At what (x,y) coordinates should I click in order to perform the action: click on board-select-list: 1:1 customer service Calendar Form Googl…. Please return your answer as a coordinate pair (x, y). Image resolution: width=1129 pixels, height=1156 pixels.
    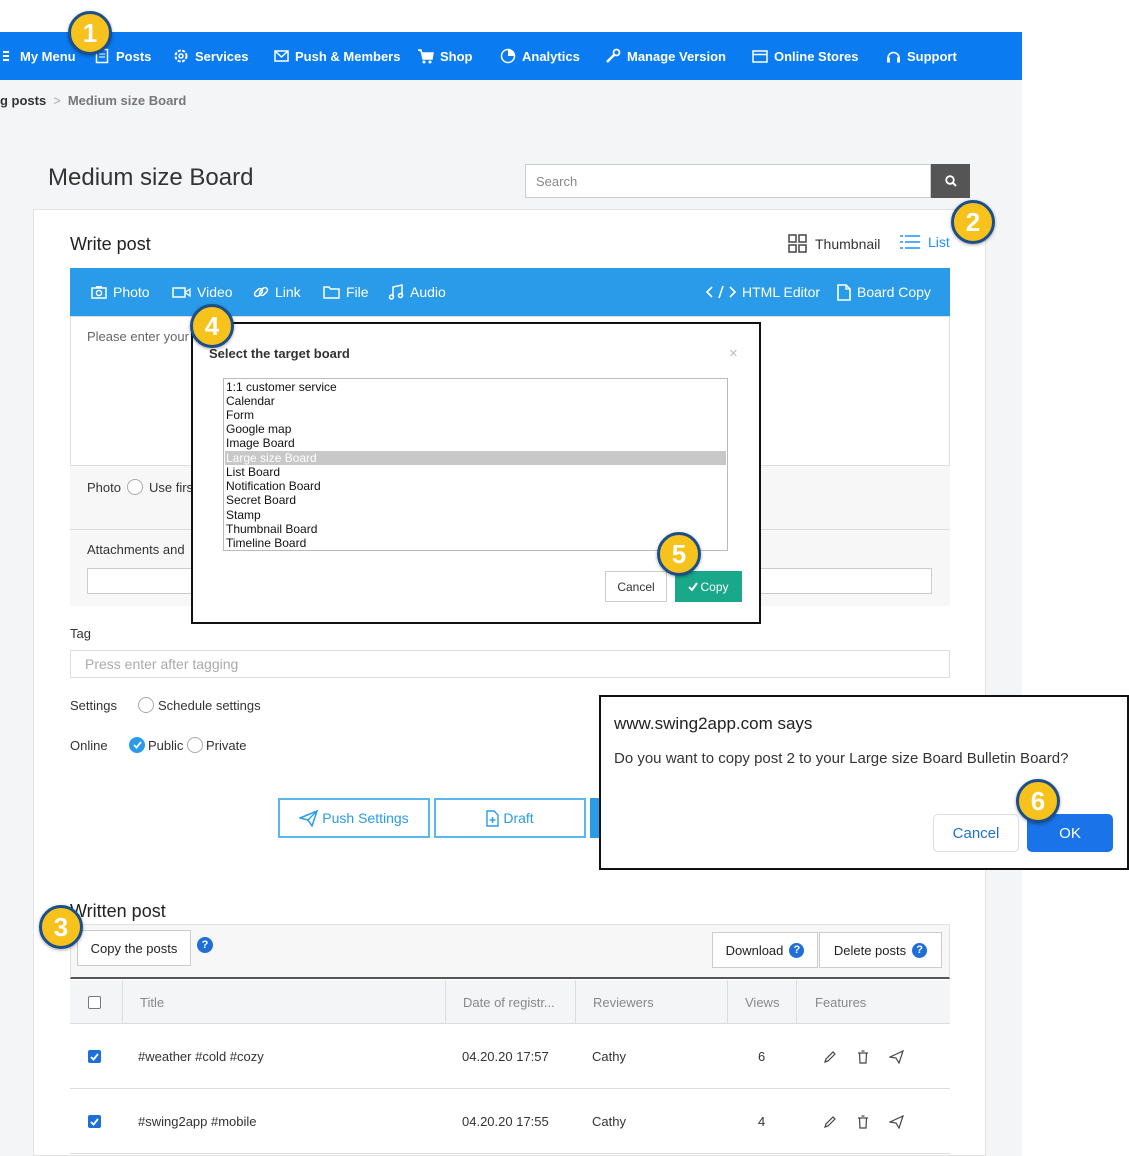
    Looking at the image, I should click on (475, 464).